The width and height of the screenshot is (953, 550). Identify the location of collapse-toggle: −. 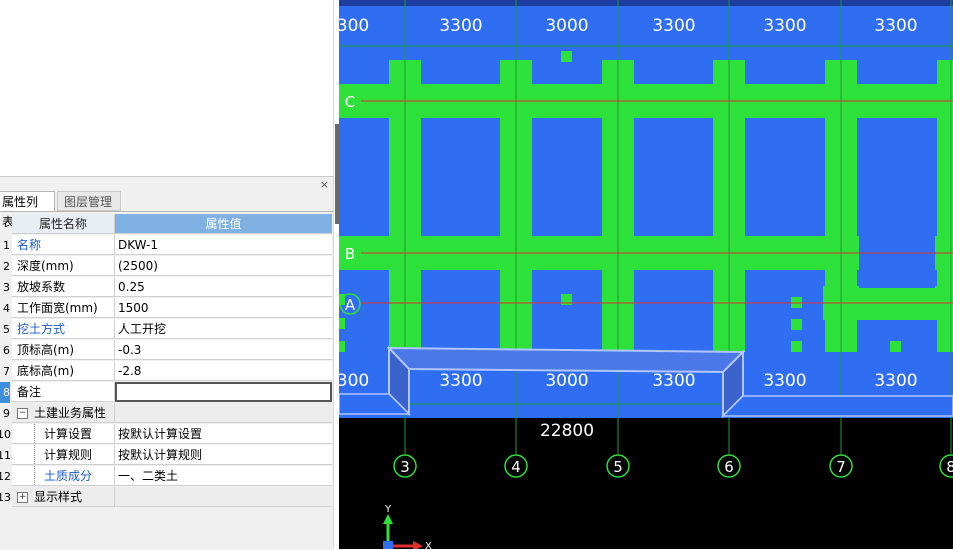
(22, 413).